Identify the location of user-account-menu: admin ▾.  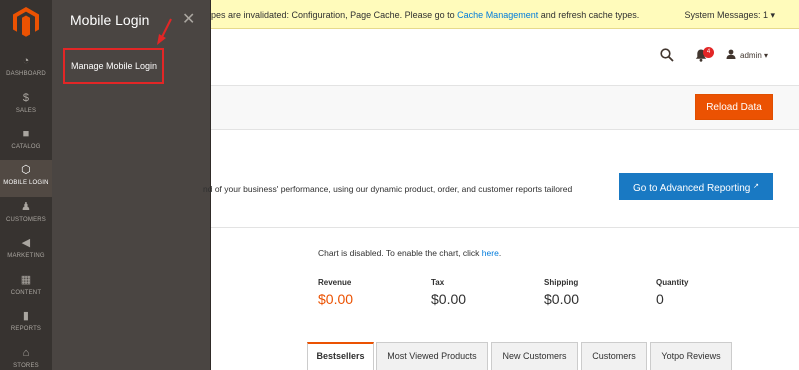
(747, 54).